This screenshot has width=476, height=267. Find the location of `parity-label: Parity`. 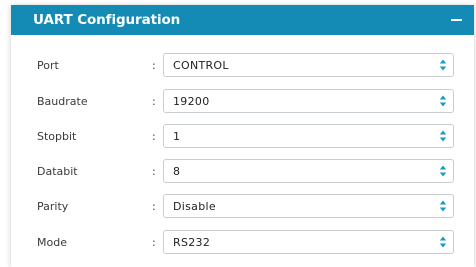

parity-label: Parity is located at coordinates (53, 206).